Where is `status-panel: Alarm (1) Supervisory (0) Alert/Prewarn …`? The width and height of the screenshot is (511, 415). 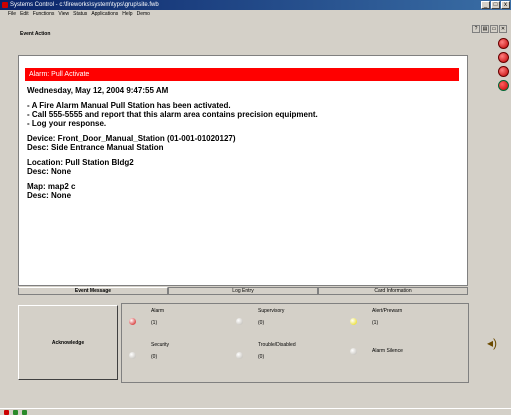 status-panel: Alarm (1) Supervisory (0) Alert/Prewarn … is located at coordinates (295, 343).